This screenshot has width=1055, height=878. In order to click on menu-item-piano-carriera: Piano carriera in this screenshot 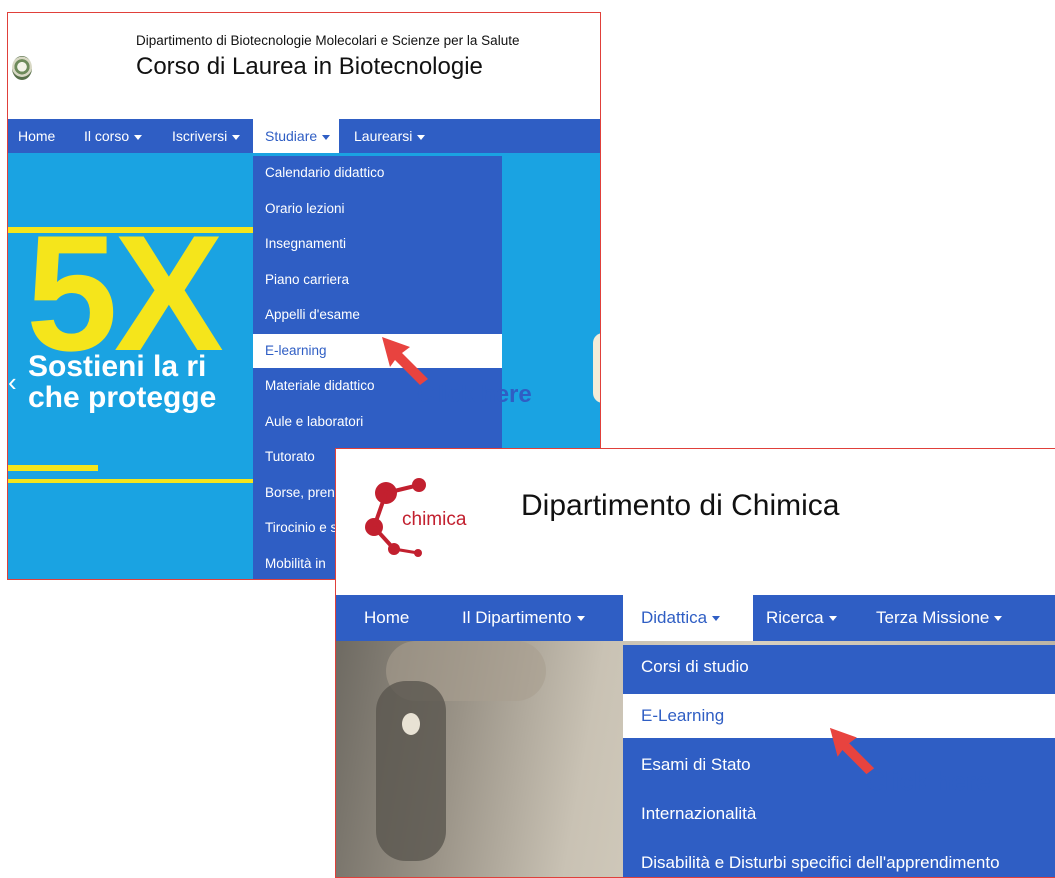, I will do `click(377, 280)`.